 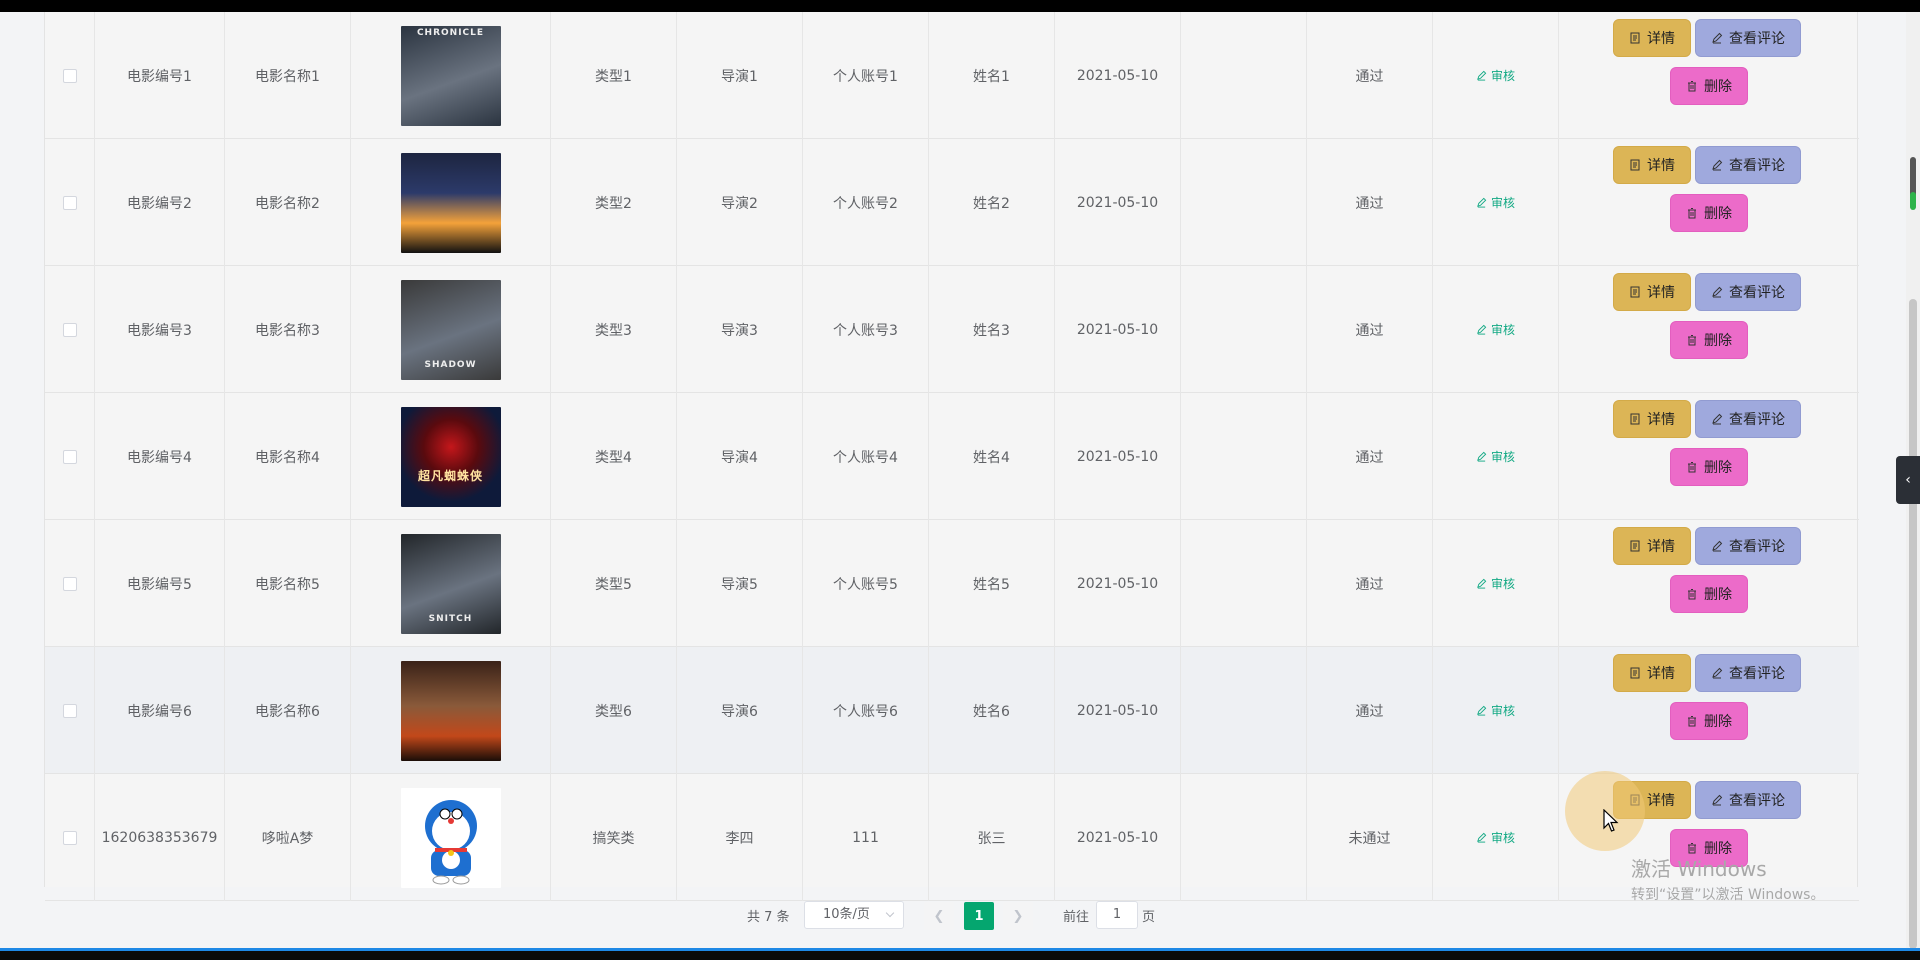 What do you see at coordinates (1370, 837) in the screenshot?
I see `cell-status: 未通过` at bounding box center [1370, 837].